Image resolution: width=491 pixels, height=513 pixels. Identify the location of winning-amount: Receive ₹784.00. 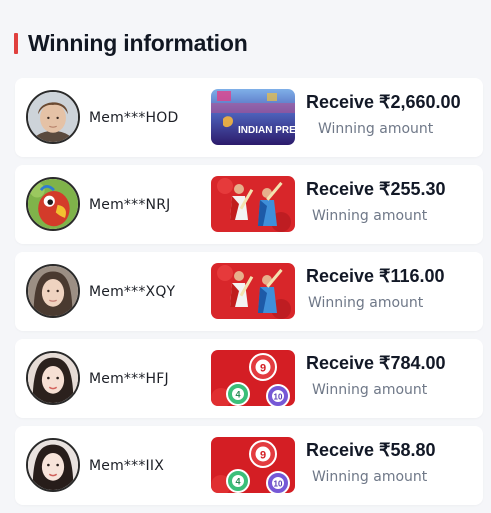
(376, 363).